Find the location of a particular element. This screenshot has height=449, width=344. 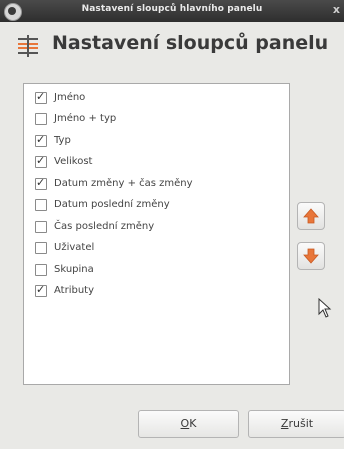

close-icon: x is located at coordinates (336, 9).